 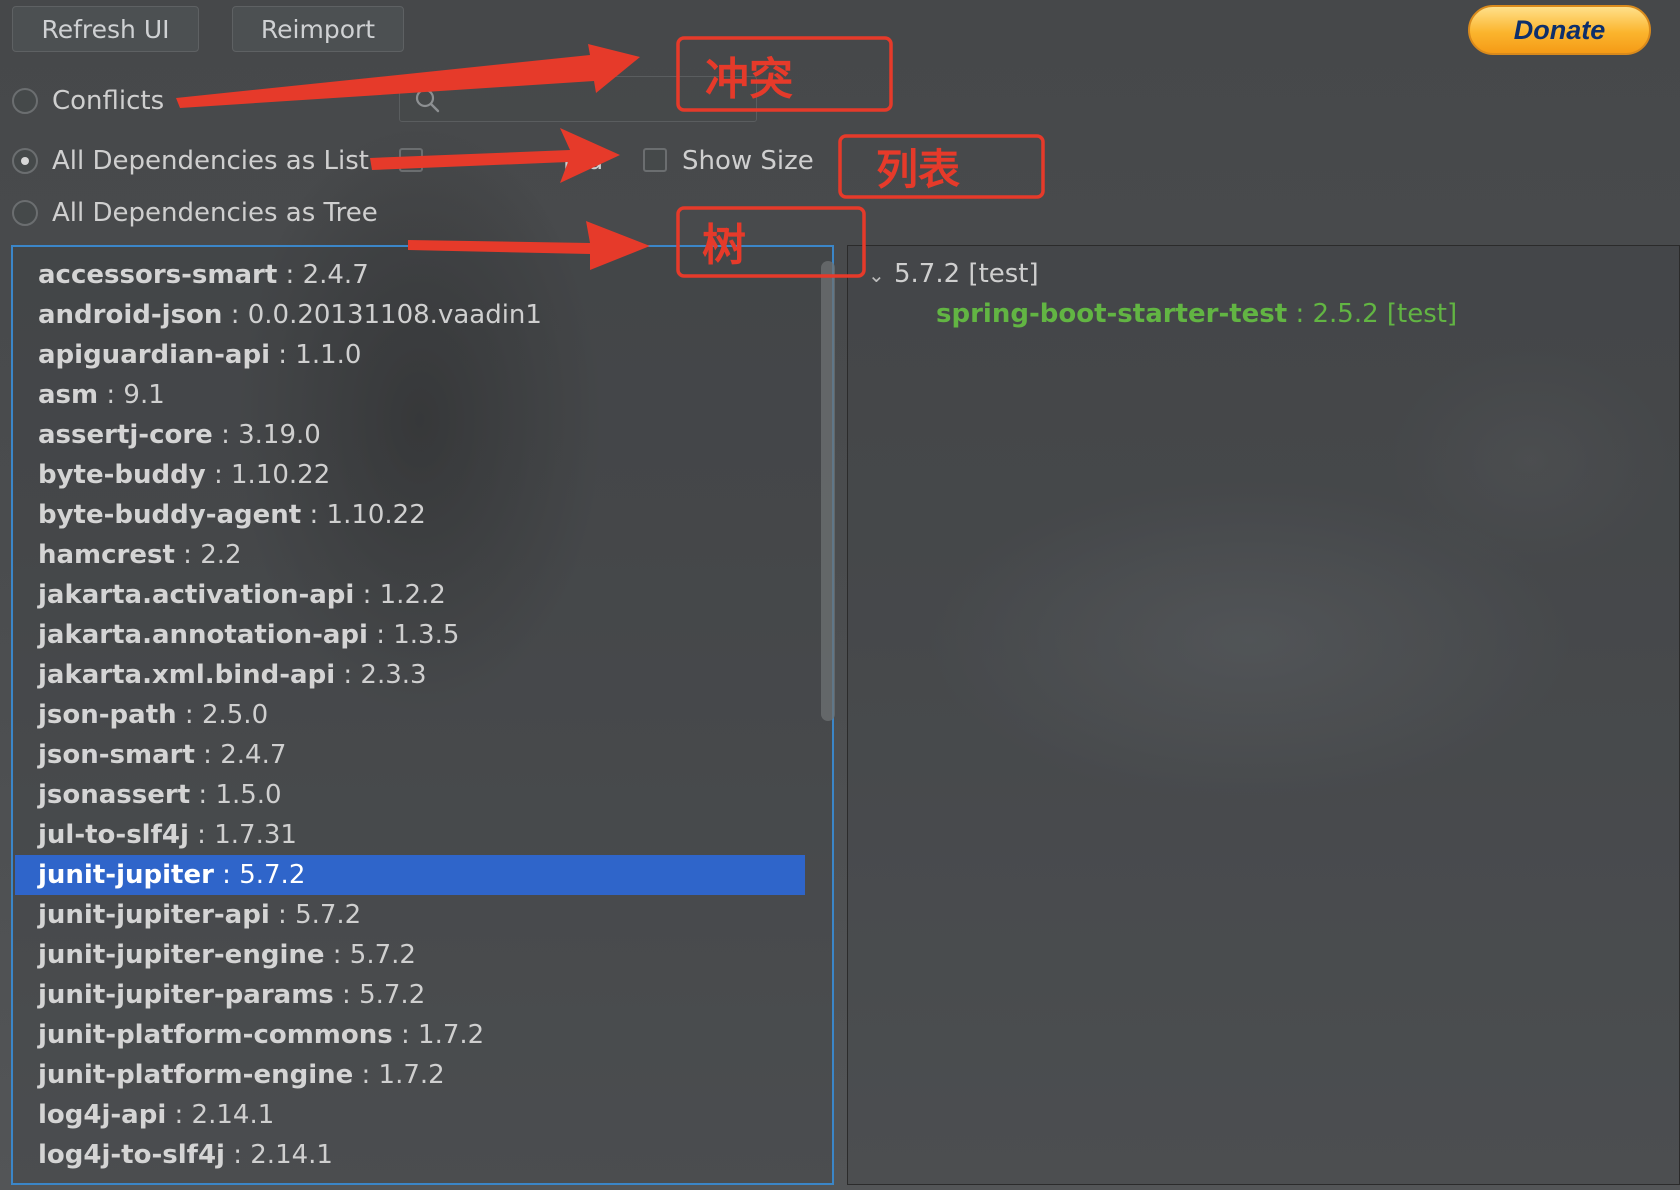 What do you see at coordinates (426, 635) in the screenshot?
I see `dependency-version: 1.3.5` at bounding box center [426, 635].